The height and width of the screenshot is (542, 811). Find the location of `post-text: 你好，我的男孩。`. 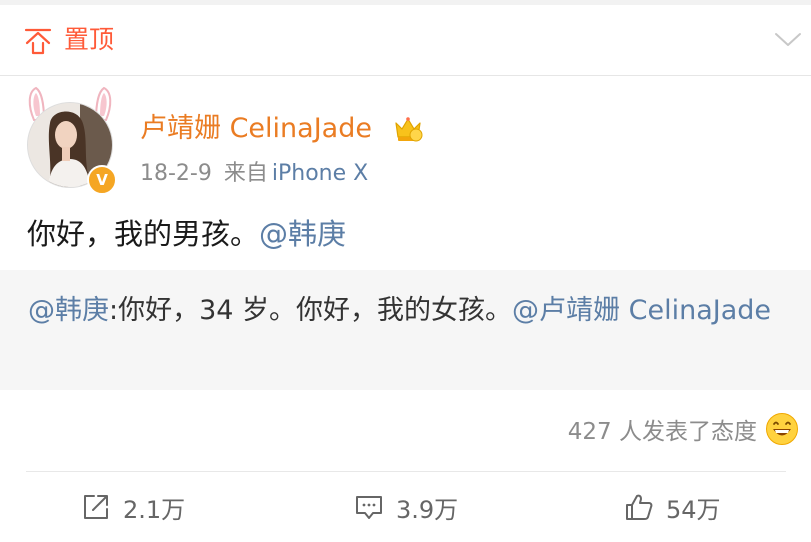

post-text: 你好，我的男孩。 is located at coordinates (143, 234).